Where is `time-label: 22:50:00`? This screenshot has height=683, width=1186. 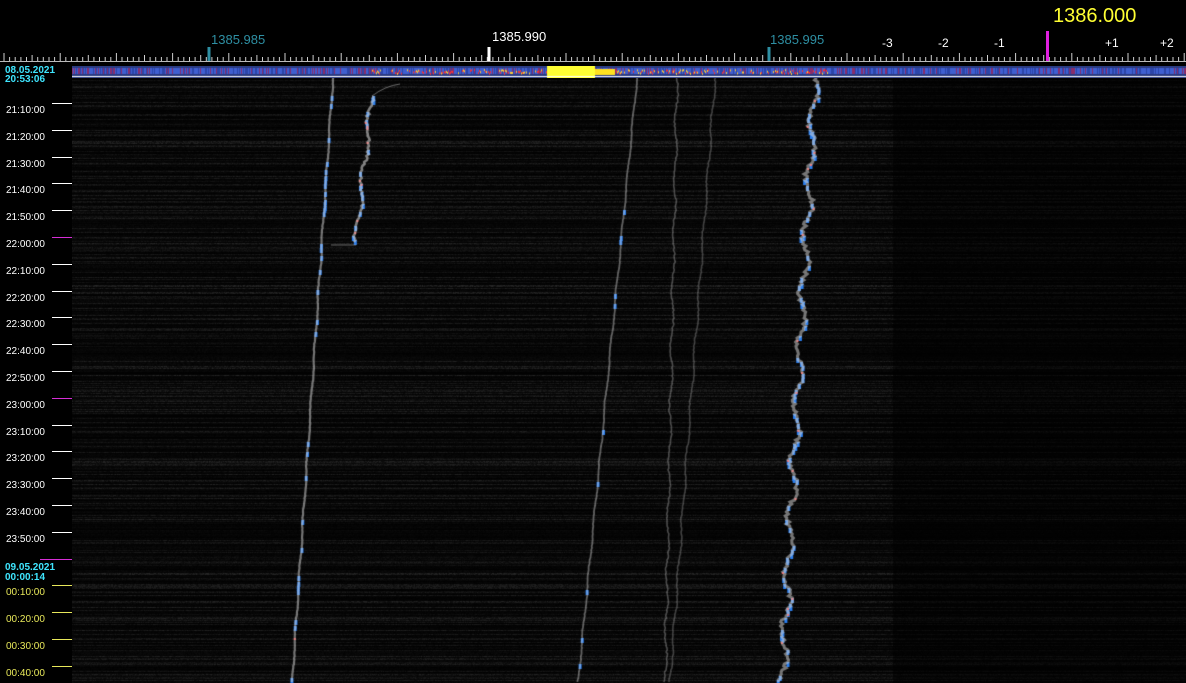
time-label: 22:50:00 is located at coordinates (25, 378).